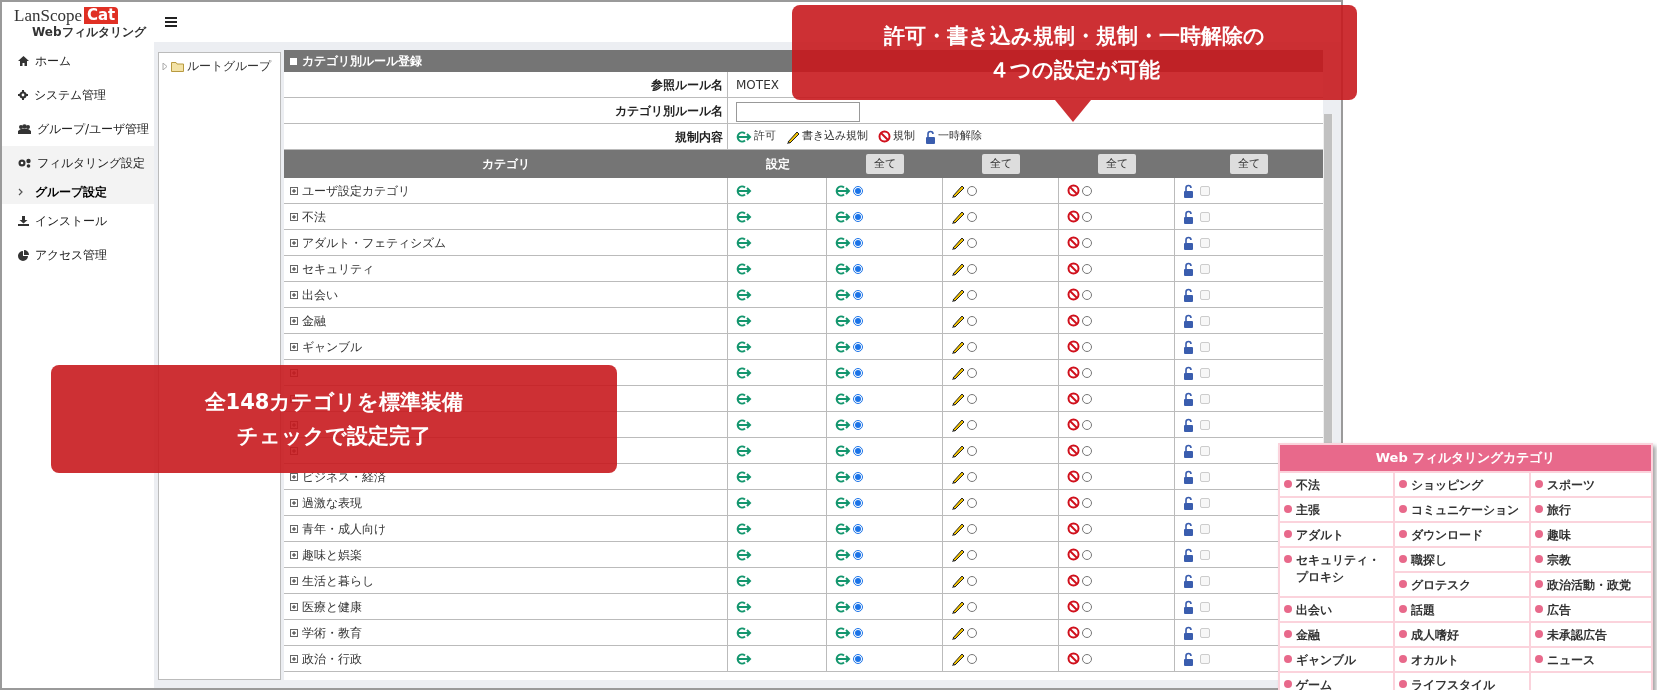 The height and width of the screenshot is (690, 1657). I want to click on category-name: アダルト・フェティシズム, so click(374, 243).